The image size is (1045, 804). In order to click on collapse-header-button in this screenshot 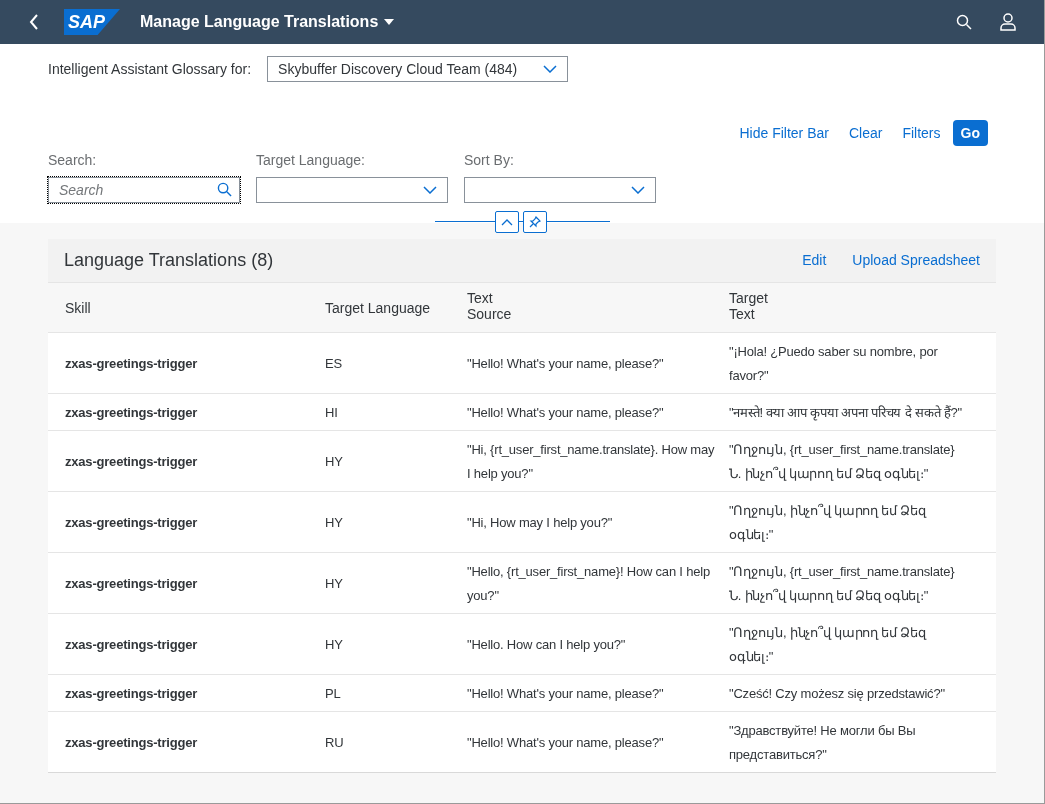, I will do `click(507, 222)`.